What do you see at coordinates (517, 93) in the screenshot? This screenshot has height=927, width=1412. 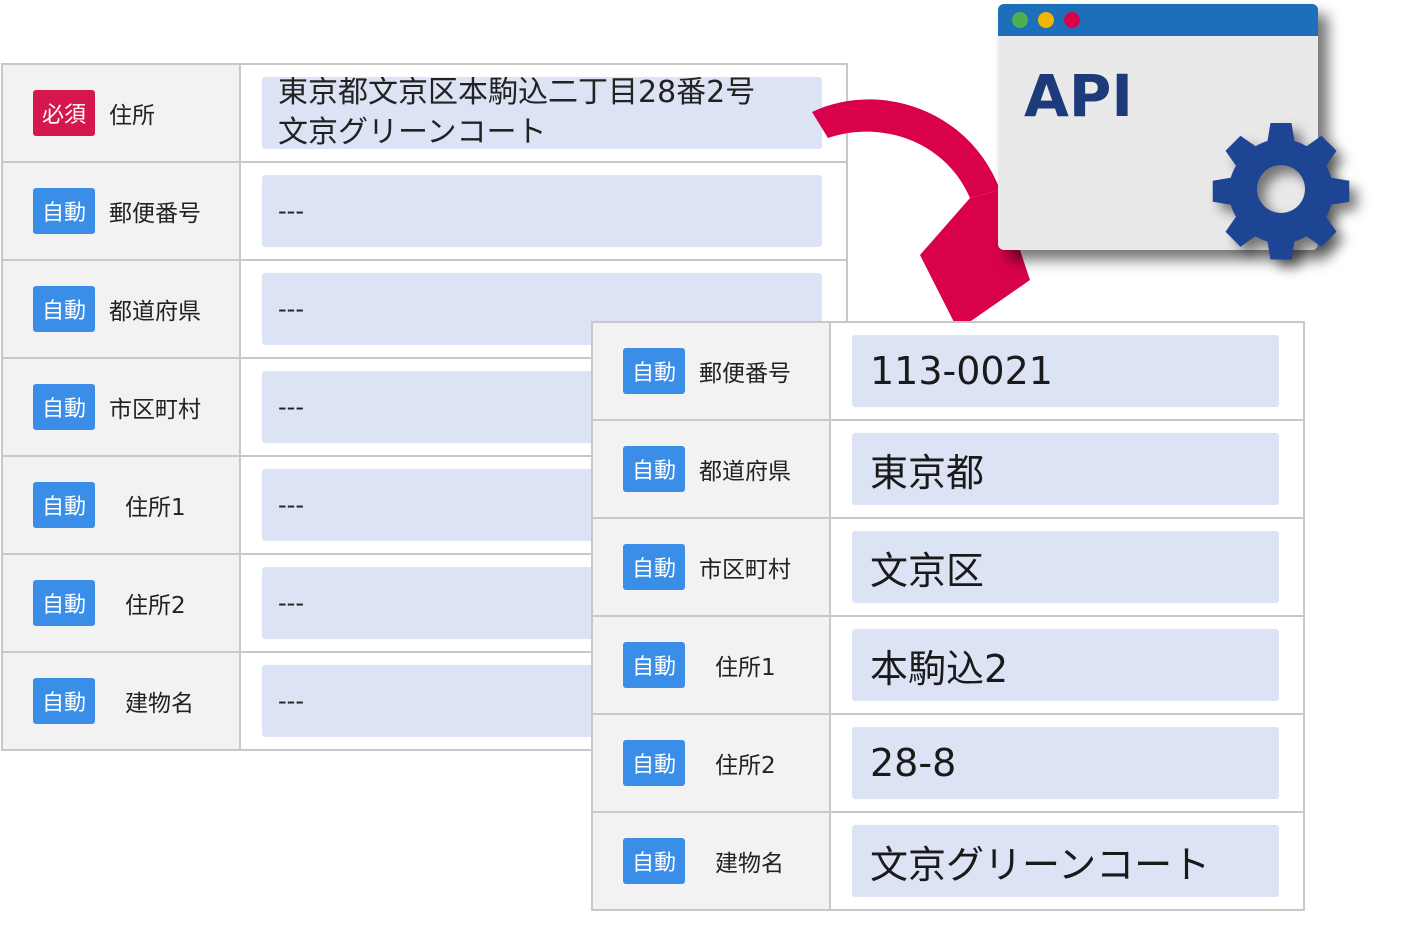 I see `address-line-1: 東京都文京区本駒込二丁目28番2号` at bounding box center [517, 93].